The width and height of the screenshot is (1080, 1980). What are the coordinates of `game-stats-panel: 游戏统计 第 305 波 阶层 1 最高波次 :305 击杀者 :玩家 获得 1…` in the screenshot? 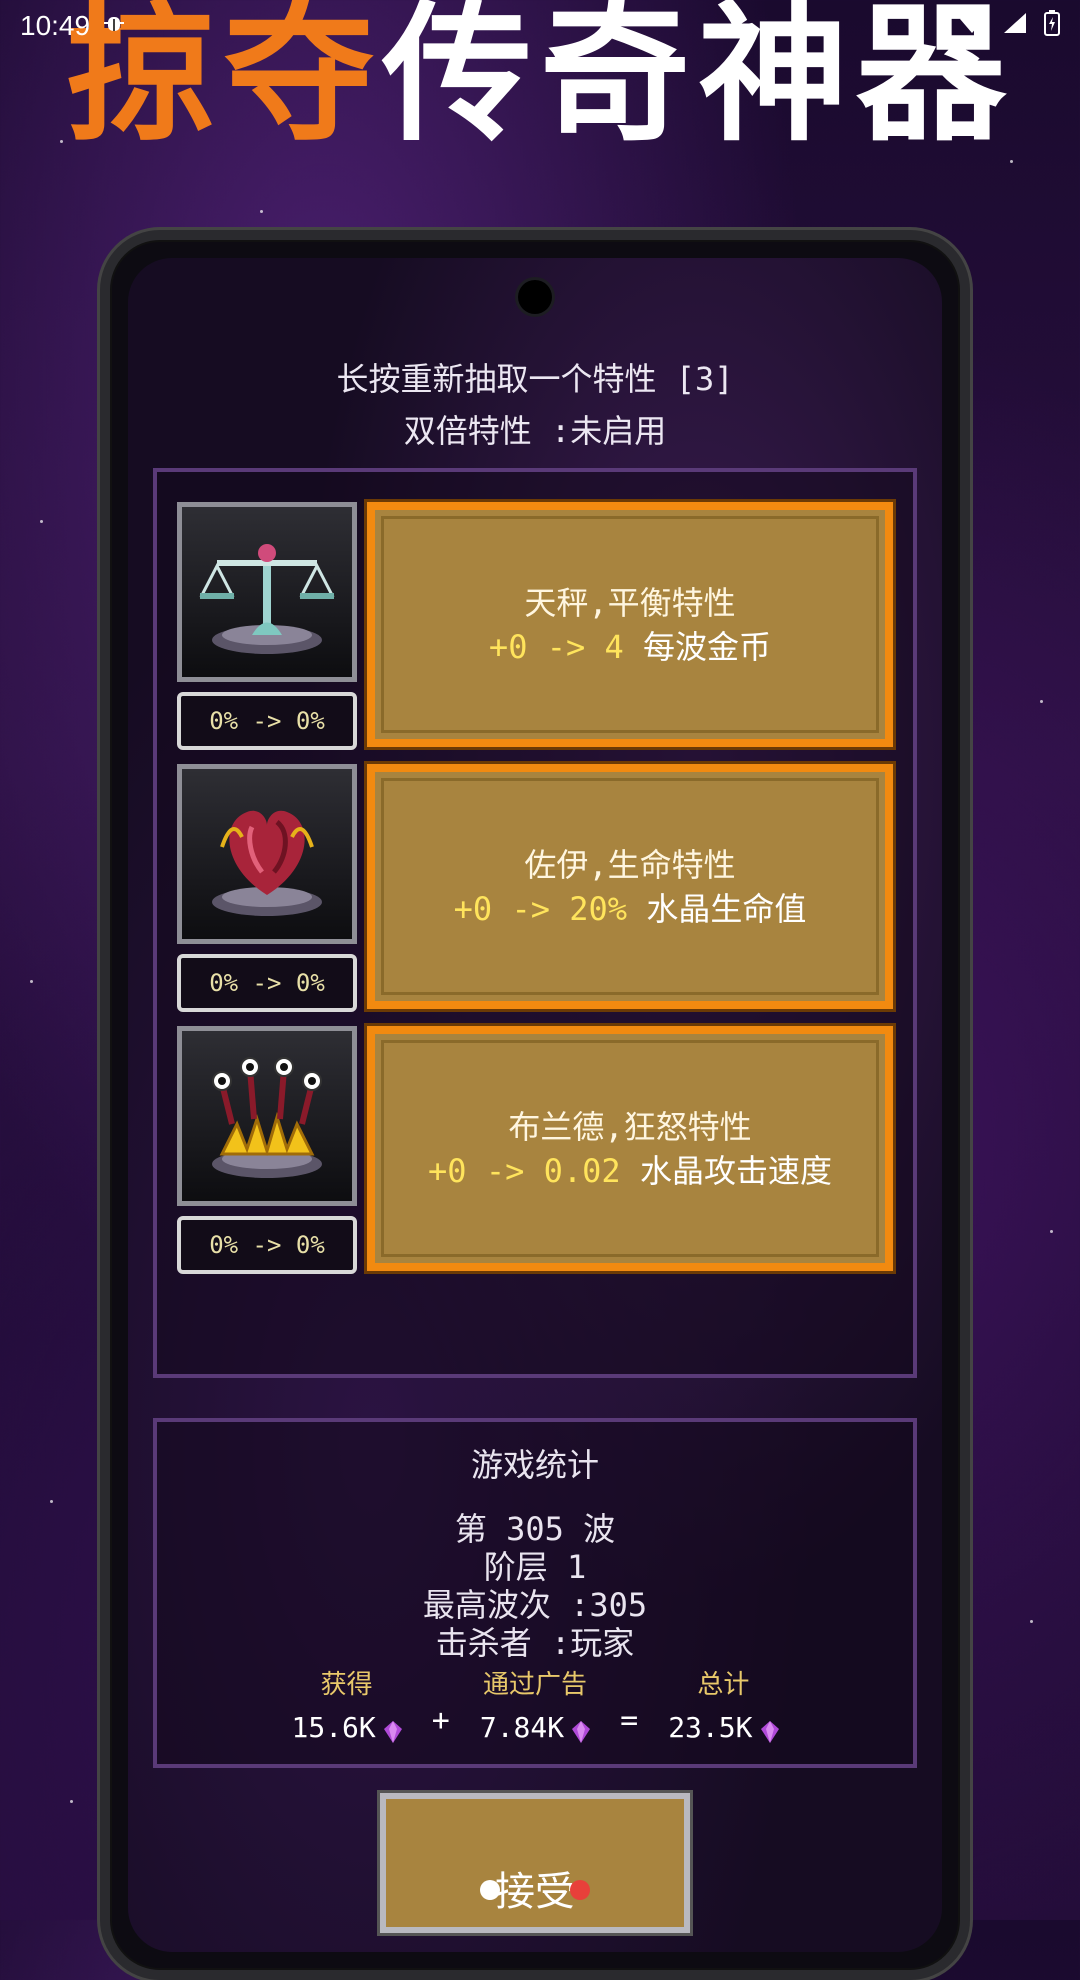 It's located at (535, 1593).